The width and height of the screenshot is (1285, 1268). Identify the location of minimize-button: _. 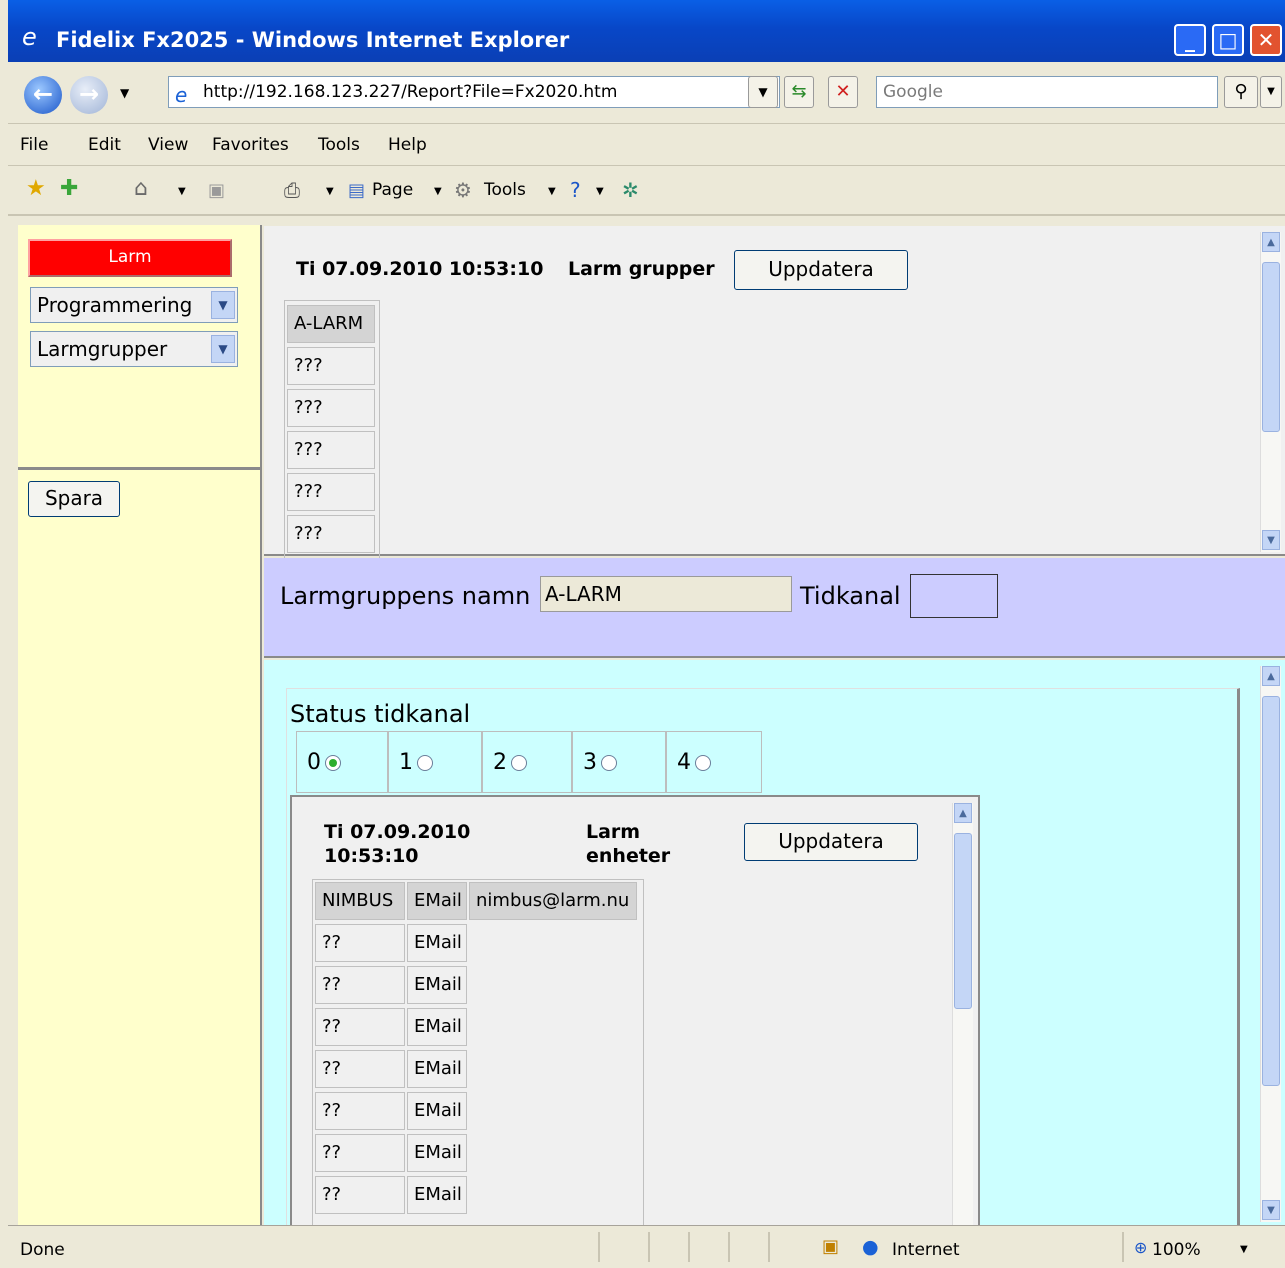
(1190, 40).